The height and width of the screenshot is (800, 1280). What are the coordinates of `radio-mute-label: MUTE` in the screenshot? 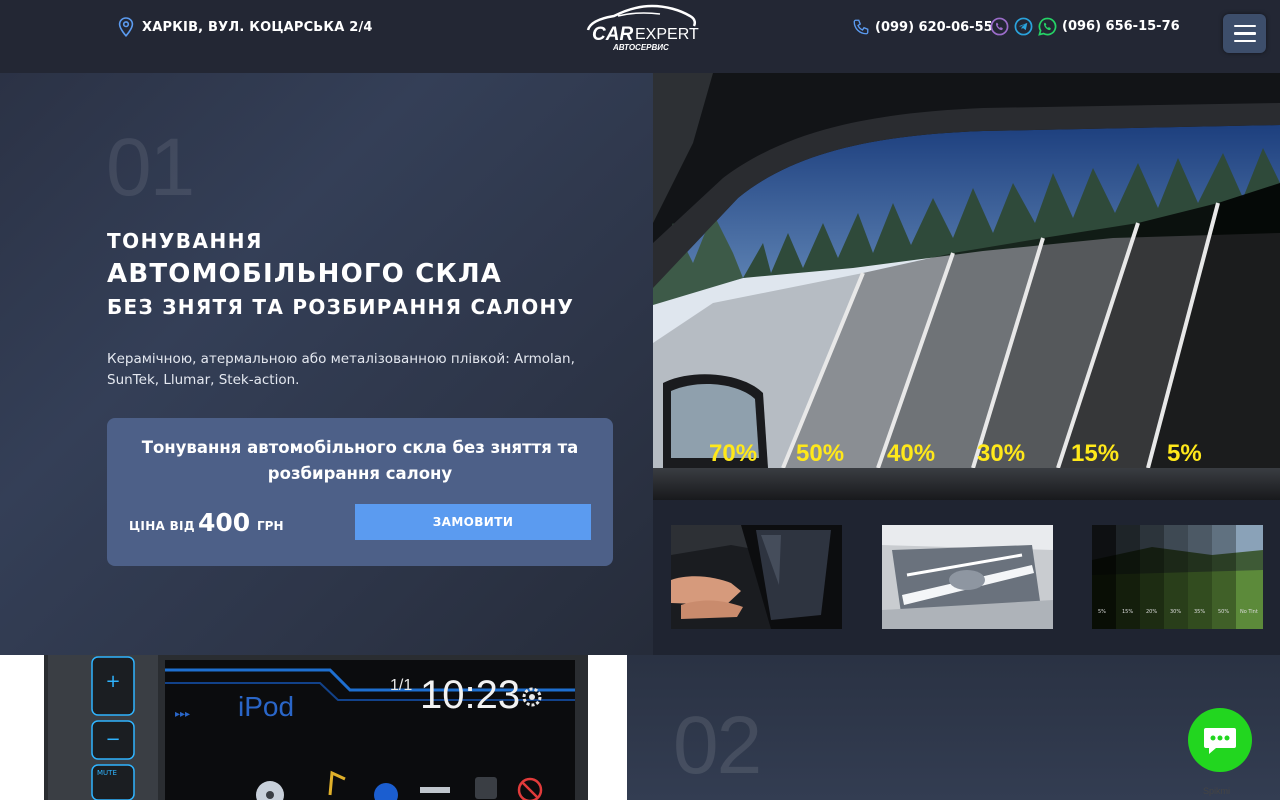 It's located at (107, 773).